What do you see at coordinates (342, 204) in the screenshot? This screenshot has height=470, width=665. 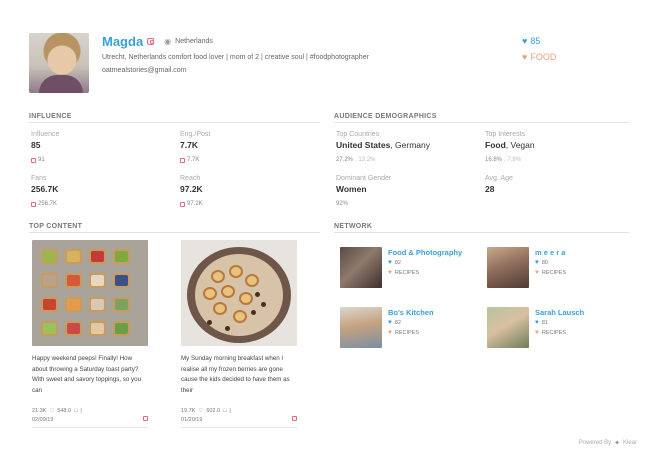 I see `gender-pct: 92%` at bounding box center [342, 204].